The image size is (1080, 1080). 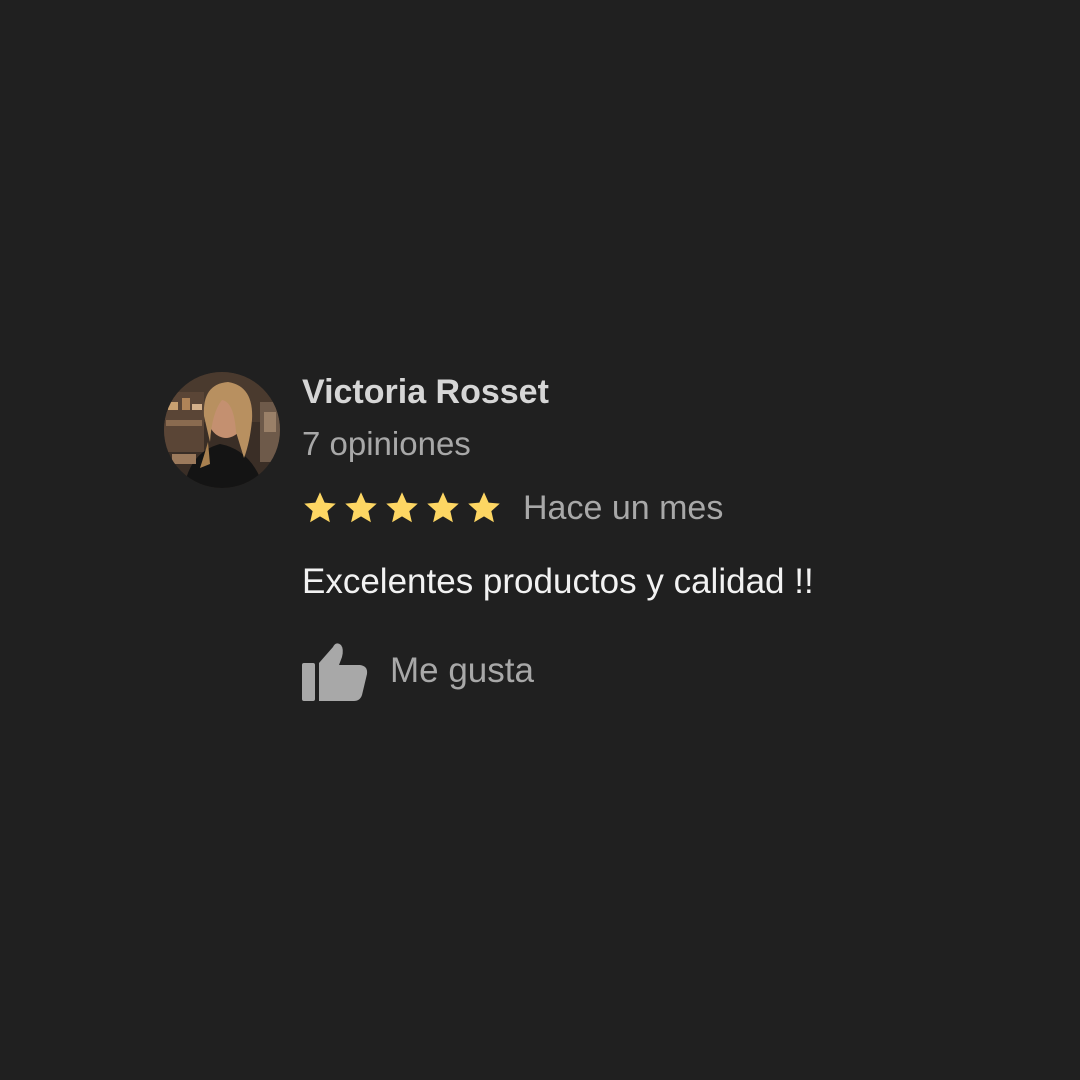 I want to click on review-text: Excelentes productos y calidad !!, so click(x=558, y=581).